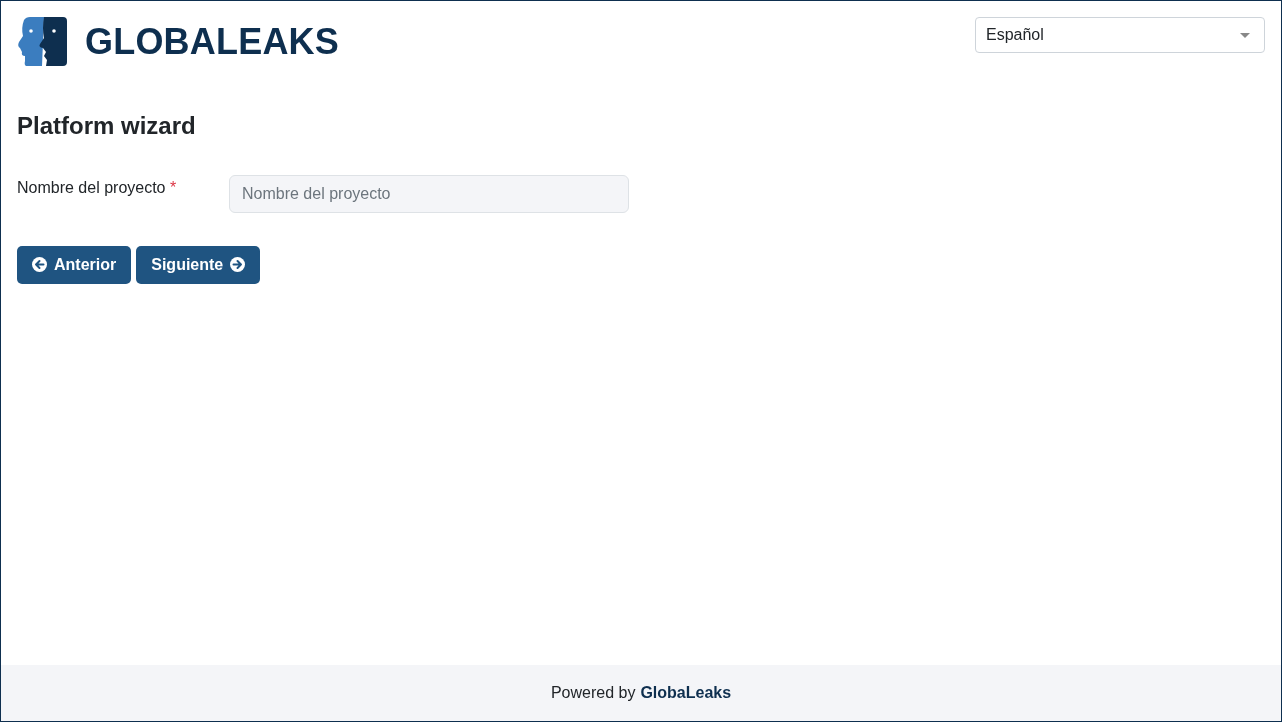 Image resolution: width=1282 pixels, height=722 pixels. I want to click on caret-icon, so click(1245, 35).